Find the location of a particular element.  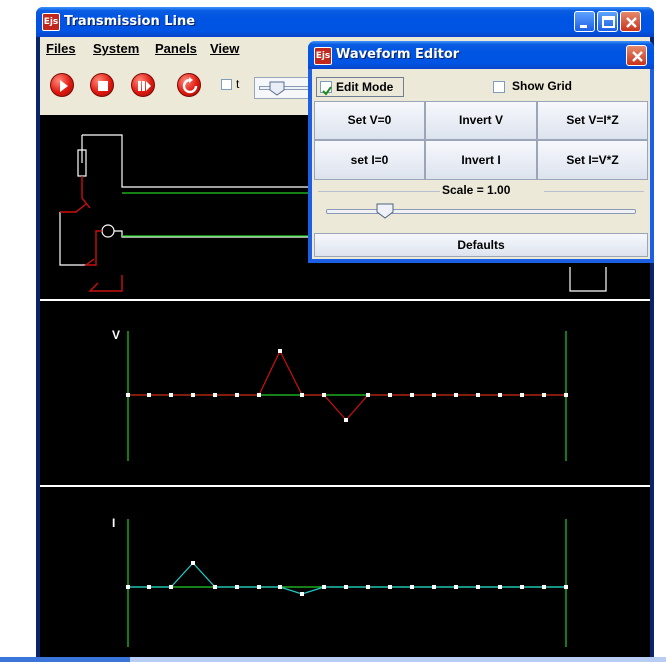

step-icon is located at coordinates (144, 86).